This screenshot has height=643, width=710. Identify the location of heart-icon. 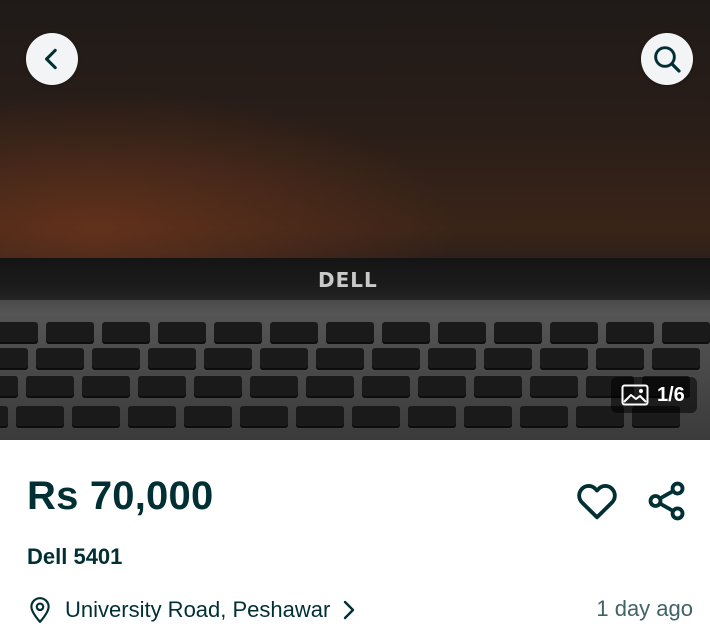
(597, 502).